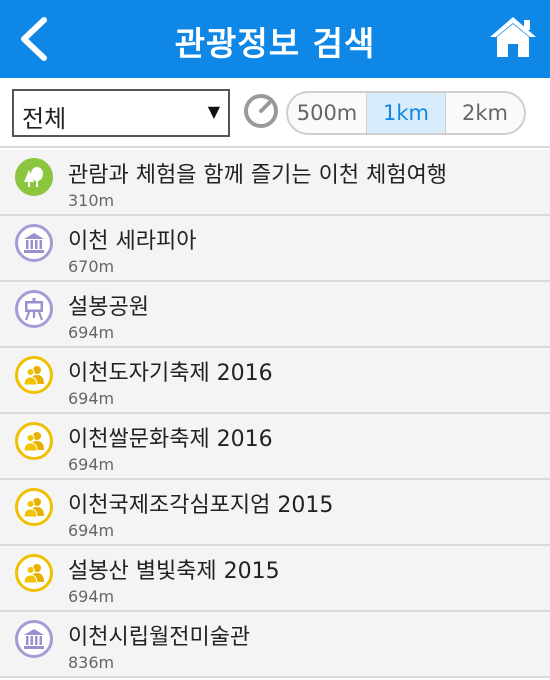 The width and height of the screenshot is (550, 680). I want to click on distance-option-500m: 500m, so click(327, 113).